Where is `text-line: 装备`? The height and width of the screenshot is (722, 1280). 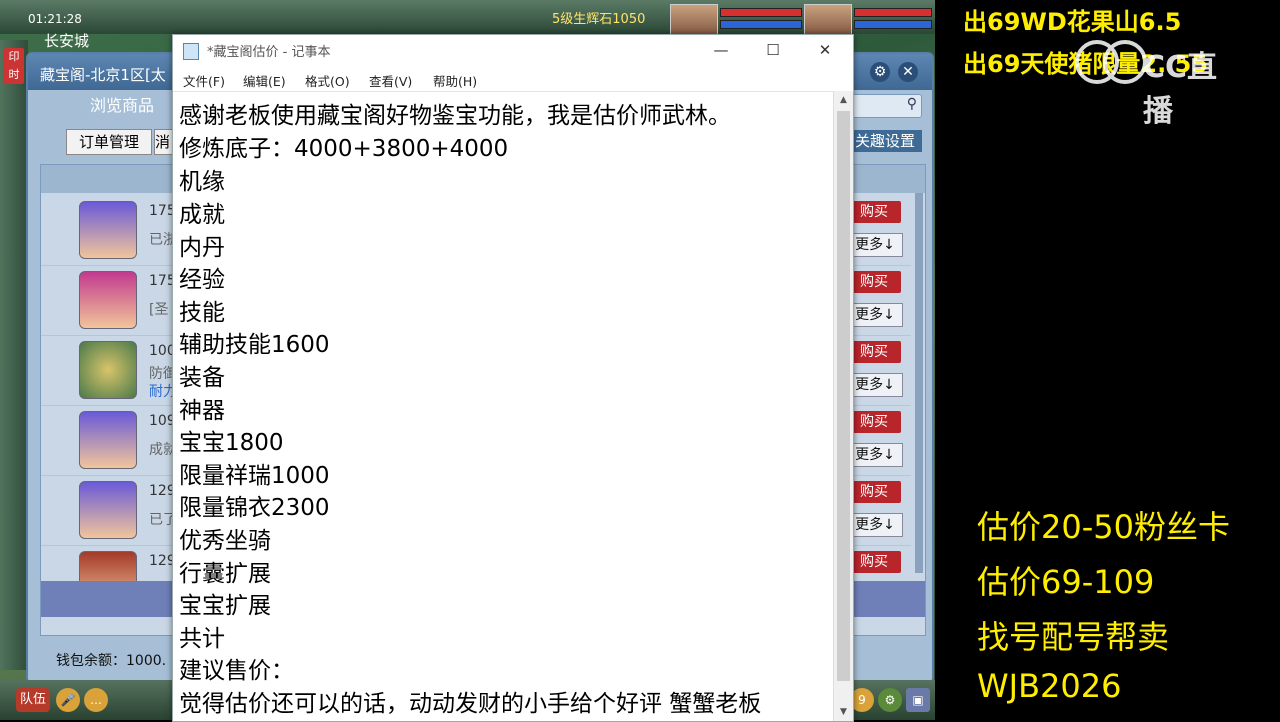
text-line: 装备 is located at coordinates (202, 378).